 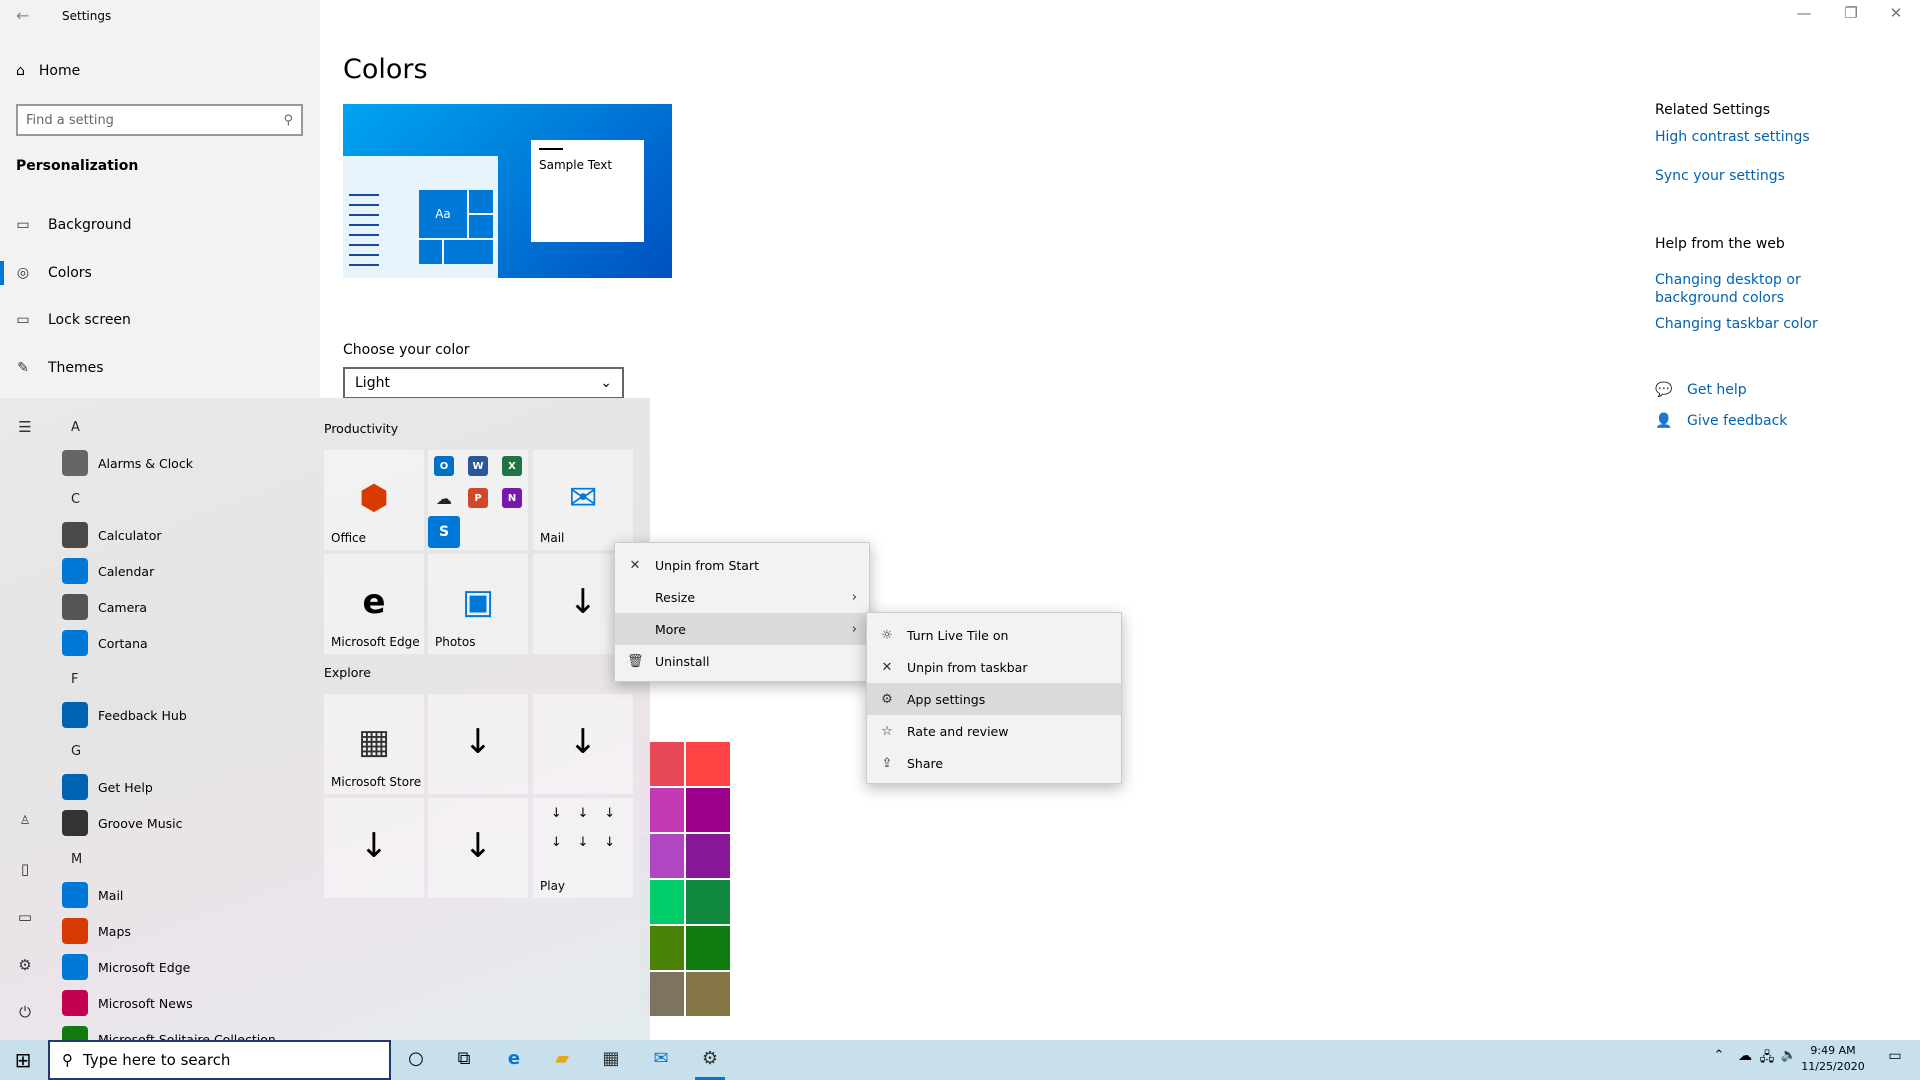 What do you see at coordinates (1732, 137) in the screenshot?
I see `high-contrast-link: High contrast settings` at bounding box center [1732, 137].